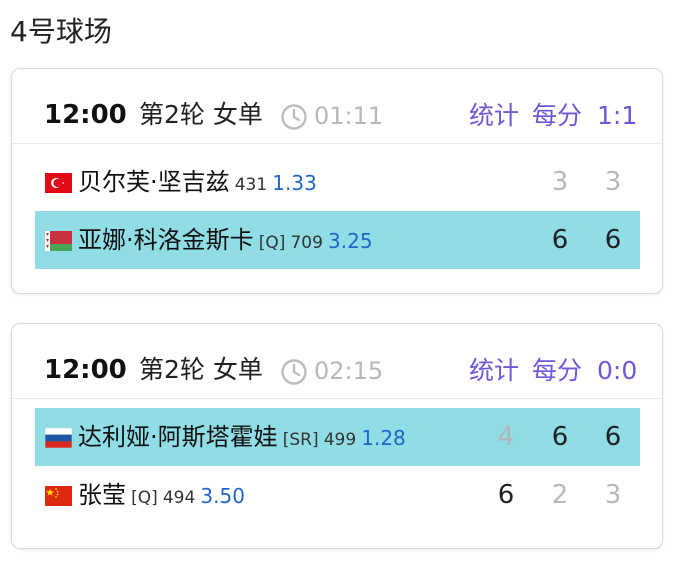 This screenshot has width=680, height=570. Describe the element at coordinates (58, 438) in the screenshot. I see `russia-flag-icon` at that location.